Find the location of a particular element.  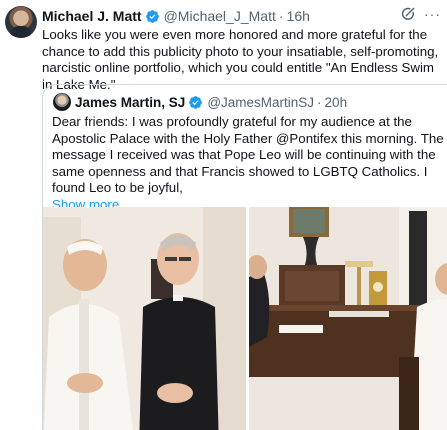

author-name: Michael J. Matt is located at coordinates (92, 16).